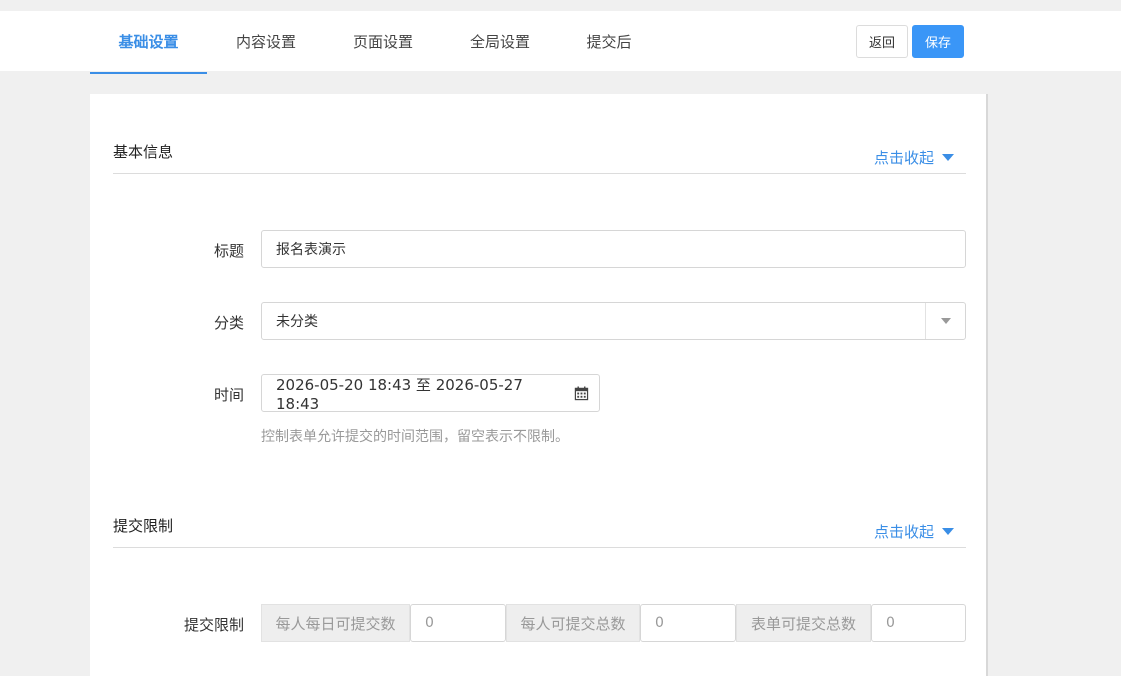 The height and width of the screenshot is (676, 1121). I want to click on section-title-submit-limit: 提交限制, so click(143, 526).